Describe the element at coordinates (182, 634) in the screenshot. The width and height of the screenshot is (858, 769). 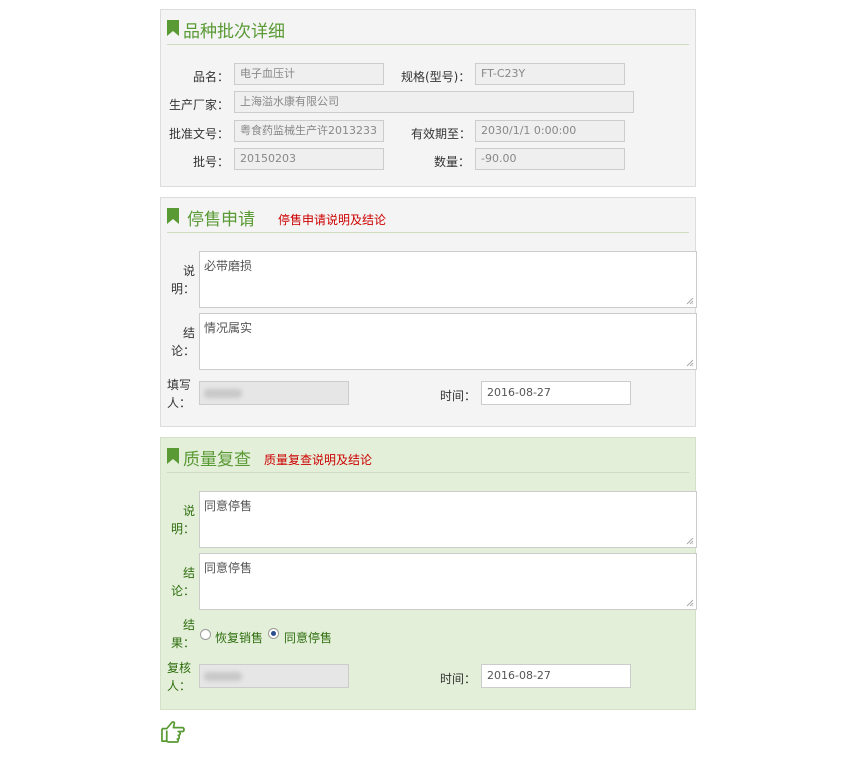
I see `result-label: 结 果：` at that location.